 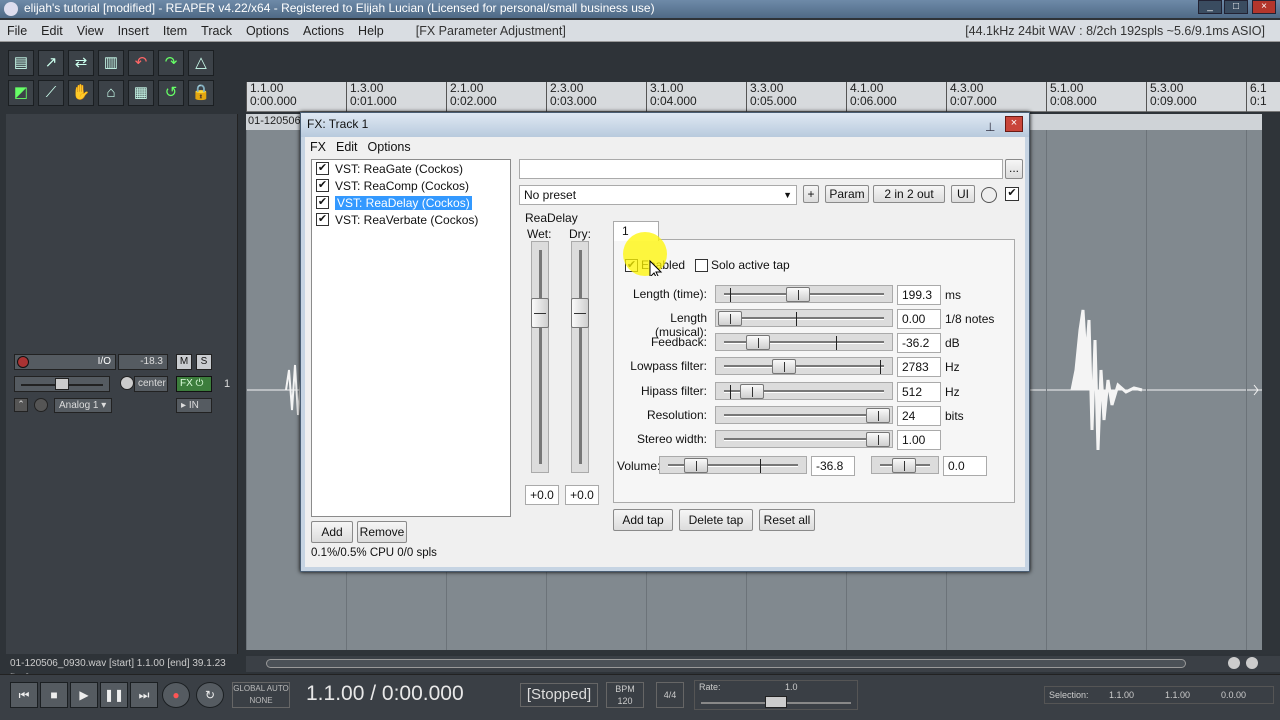 I want to click on reset-all-button: Reset all, so click(x=787, y=520).